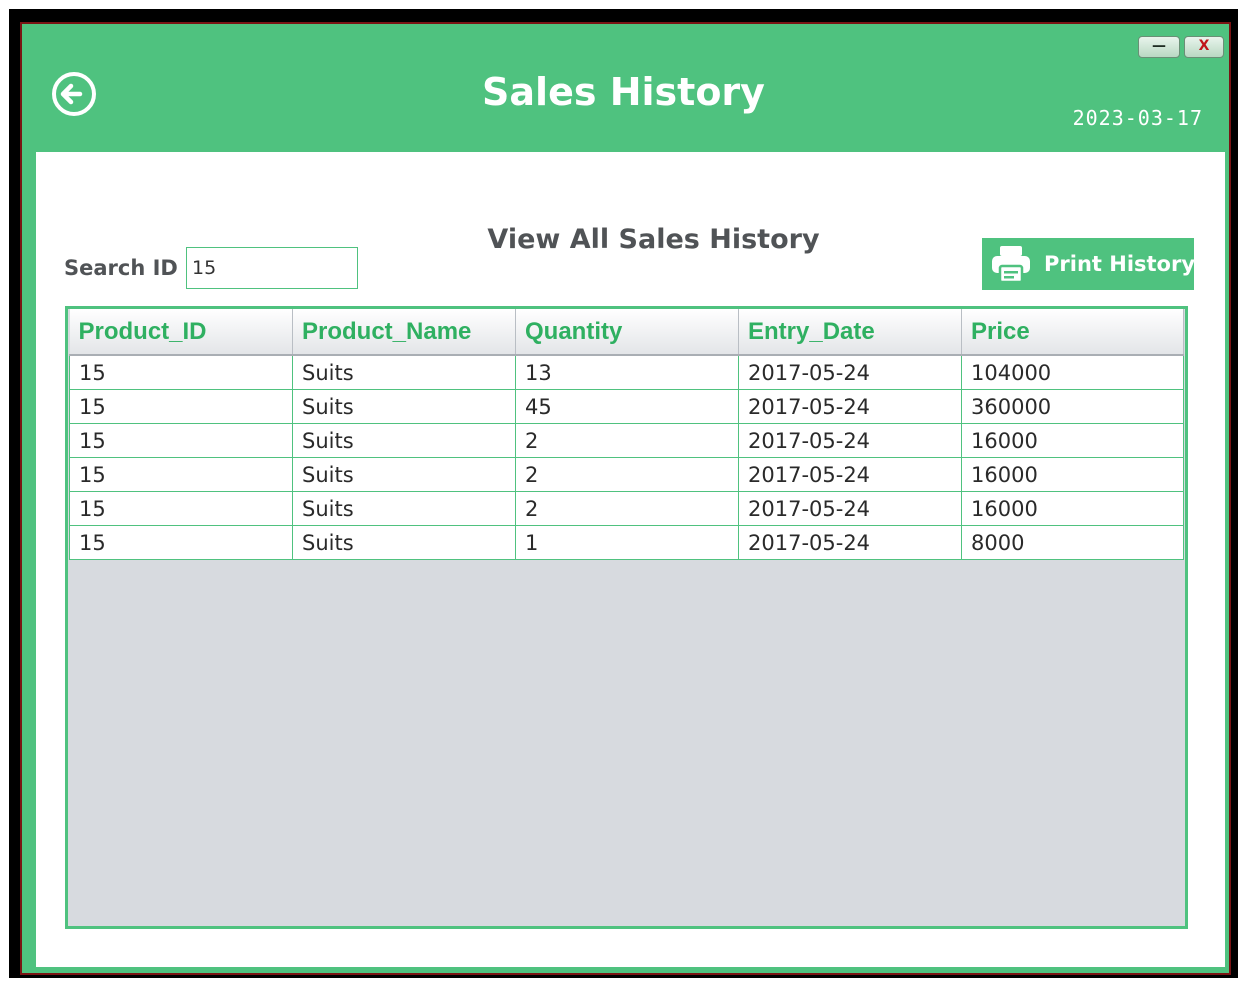  I want to click on table-row: 15 Suits 1 2017-05-24 8000, so click(626, 542).